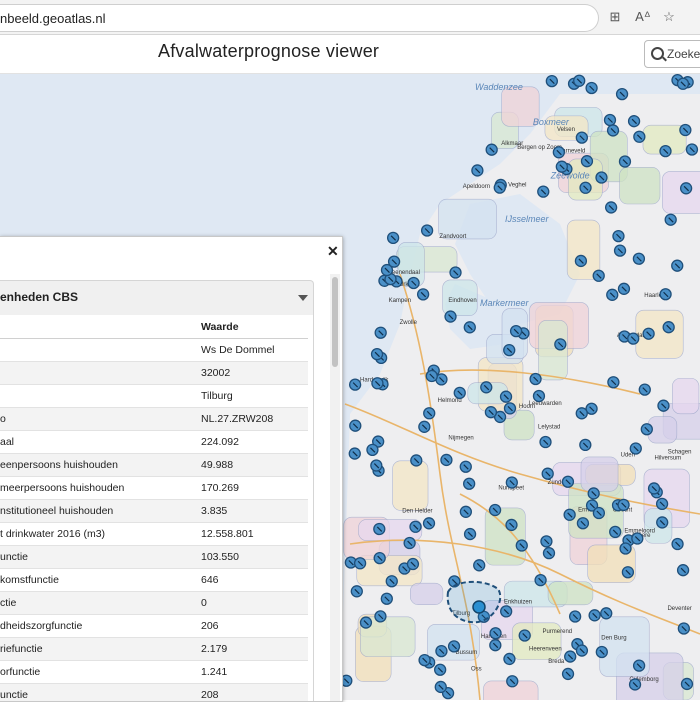 The height and width of the screenshot is (702, 700). What do you see at coordinates (333, 251) in the screenshot?
I see `close-icon: ✕` at bounding box center [333, 251].